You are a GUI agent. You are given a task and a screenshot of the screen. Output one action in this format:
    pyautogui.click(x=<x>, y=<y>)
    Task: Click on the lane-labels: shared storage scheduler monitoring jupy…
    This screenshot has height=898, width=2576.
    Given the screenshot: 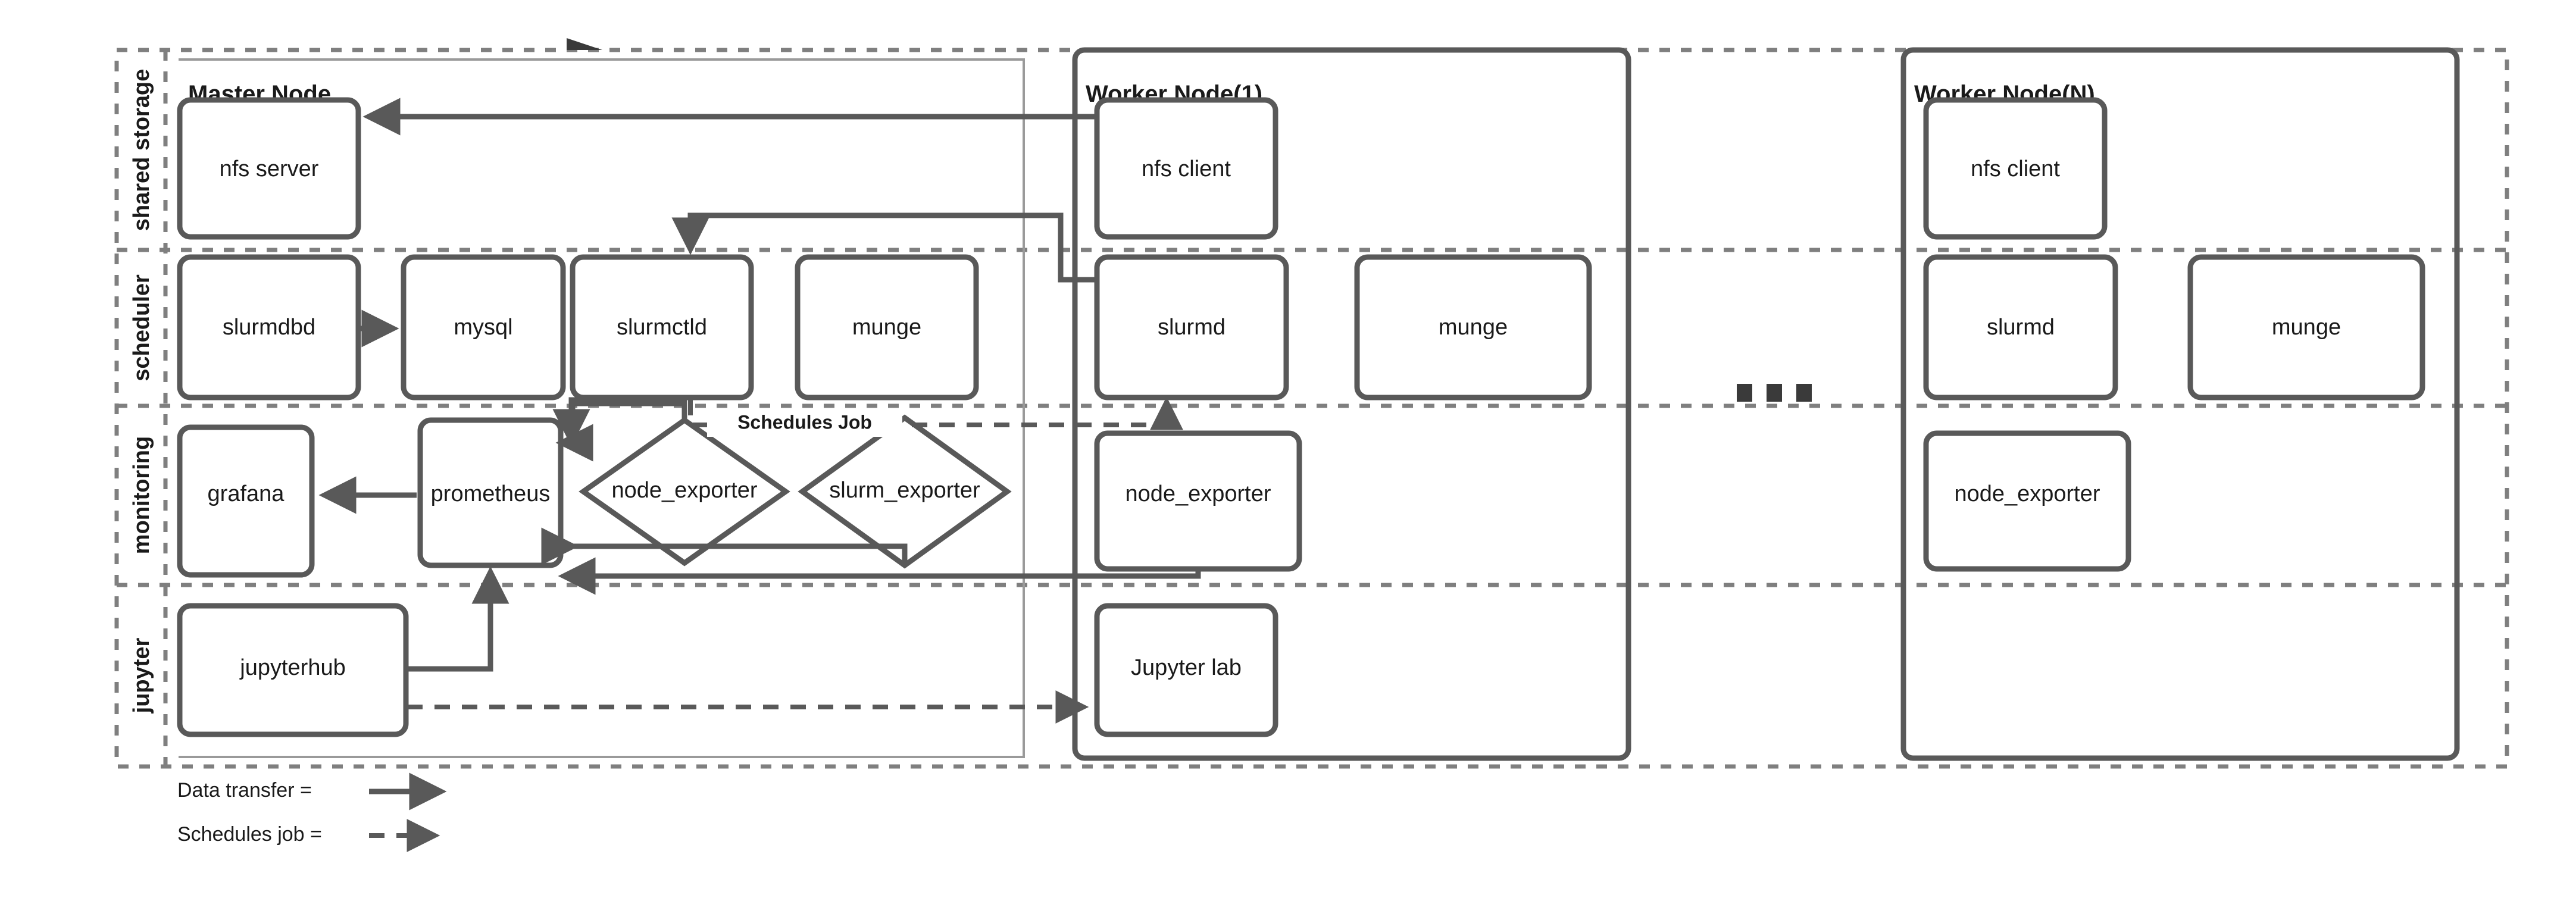 What is the action you would take?
    pyautogui.click(x=141, y=391)
    